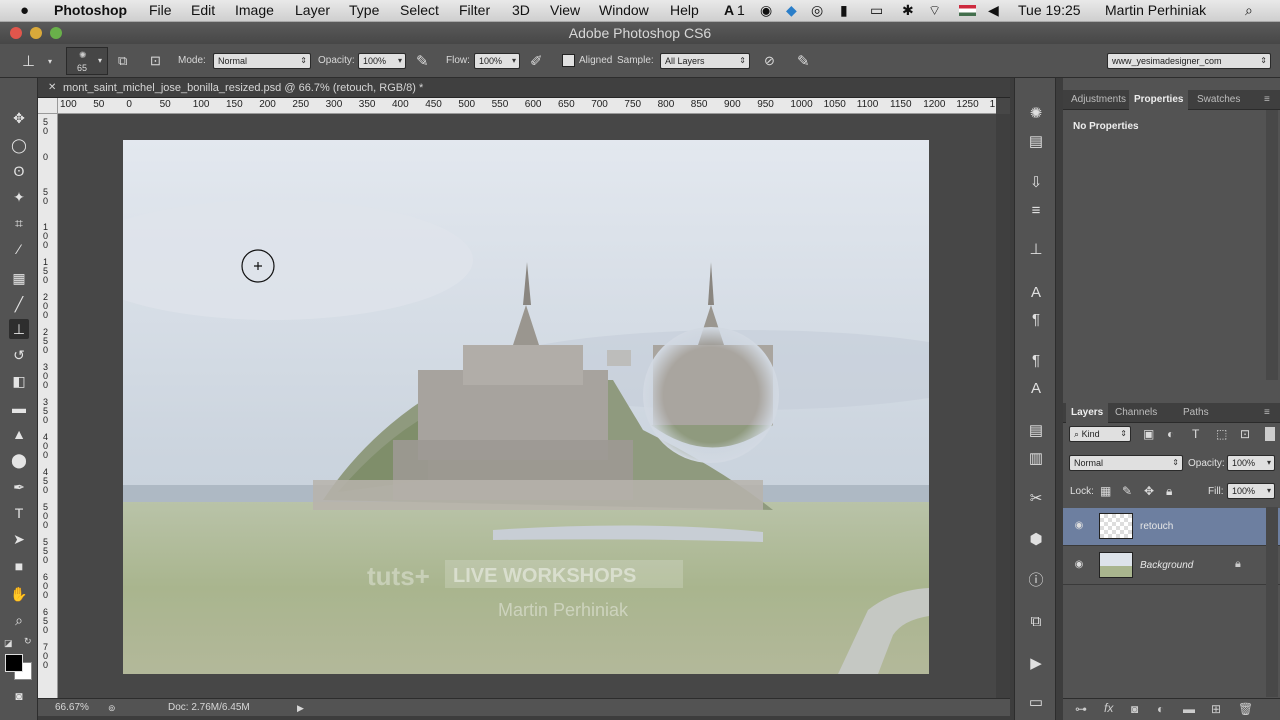 This screenshot has width=1280, height=720. Describe the element at coordinates (1036, 622) in the screenshot. I see `layer-comps-icon: ⧉` at that location.